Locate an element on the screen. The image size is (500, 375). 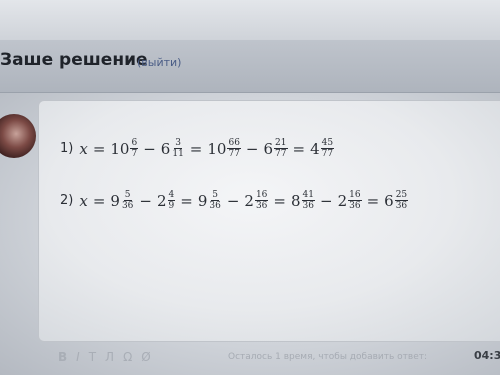
line-number: 2) is located at coordinates (67, 200).